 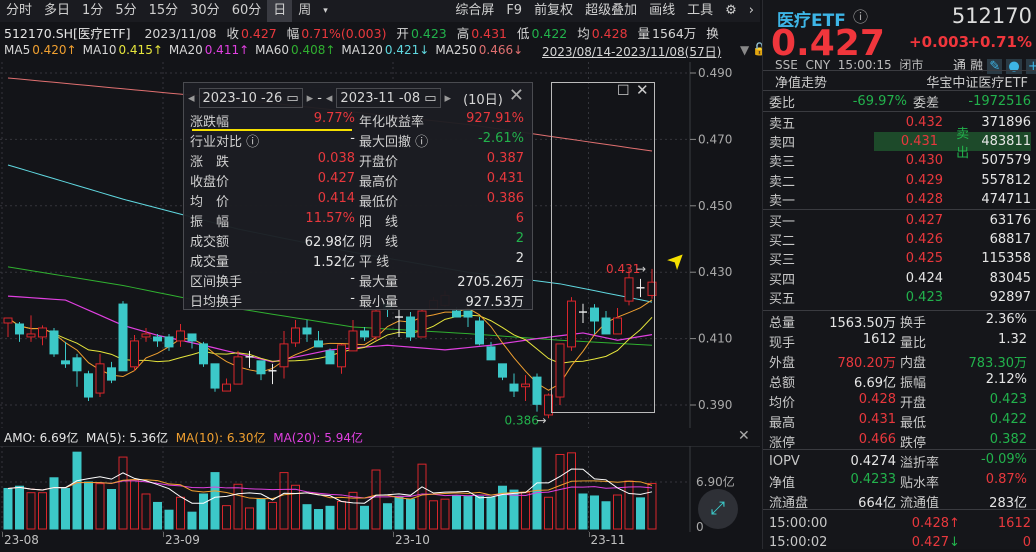 I want to click on stat-cell: 总额 6.69亿, so click(x=834, y=381).